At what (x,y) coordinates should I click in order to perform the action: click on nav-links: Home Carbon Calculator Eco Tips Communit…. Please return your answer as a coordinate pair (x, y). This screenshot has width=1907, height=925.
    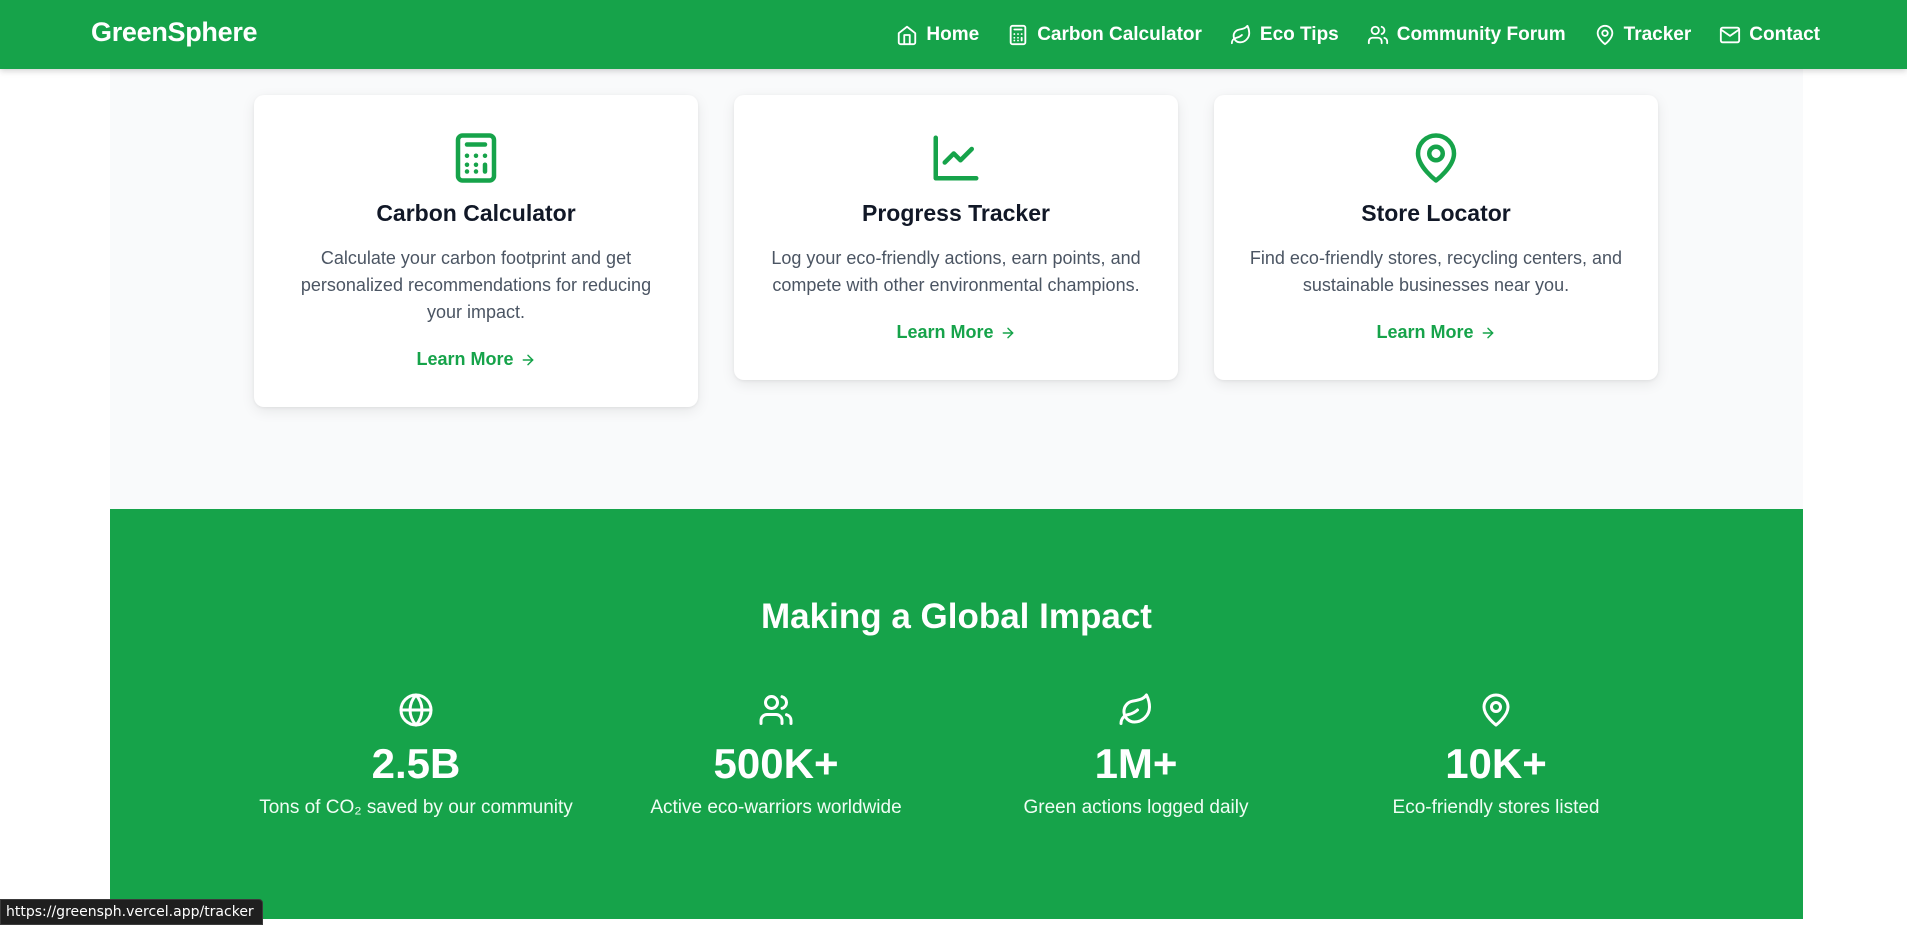
    Looking at the image, I should click on (1358, 34).